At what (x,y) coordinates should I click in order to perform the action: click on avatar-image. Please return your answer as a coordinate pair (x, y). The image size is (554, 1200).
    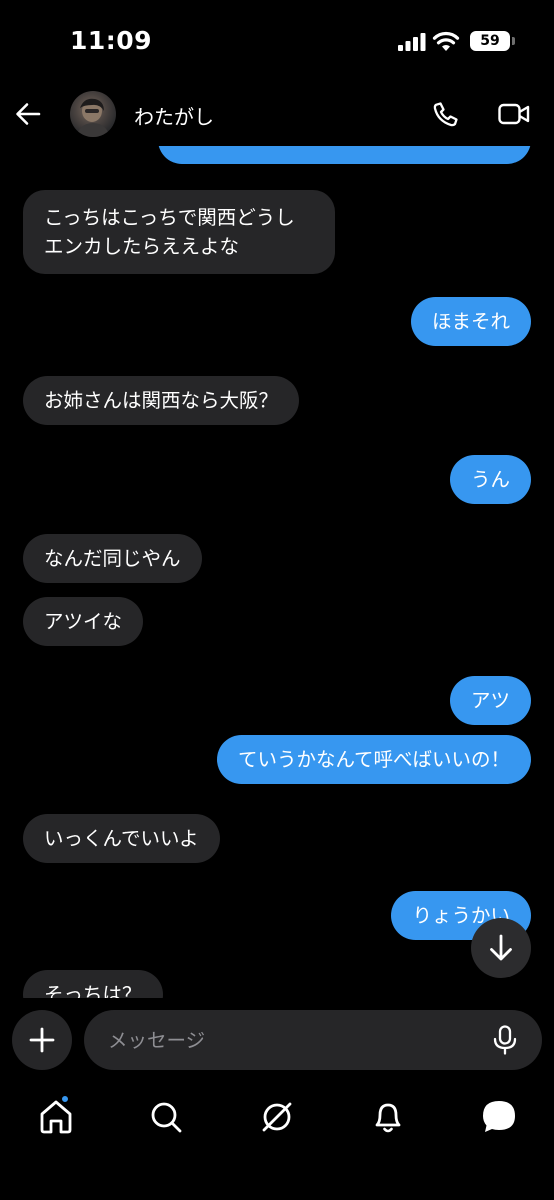
    Looking at the image, I should click on (93, 117).